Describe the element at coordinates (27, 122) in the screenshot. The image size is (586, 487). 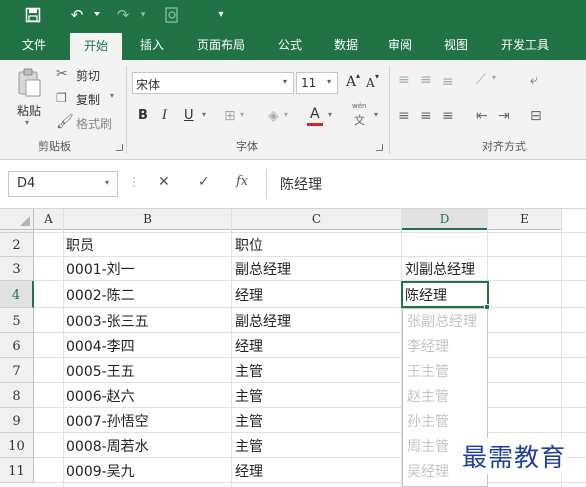
I see `paste-dropdown-icon: ▾` at that location.